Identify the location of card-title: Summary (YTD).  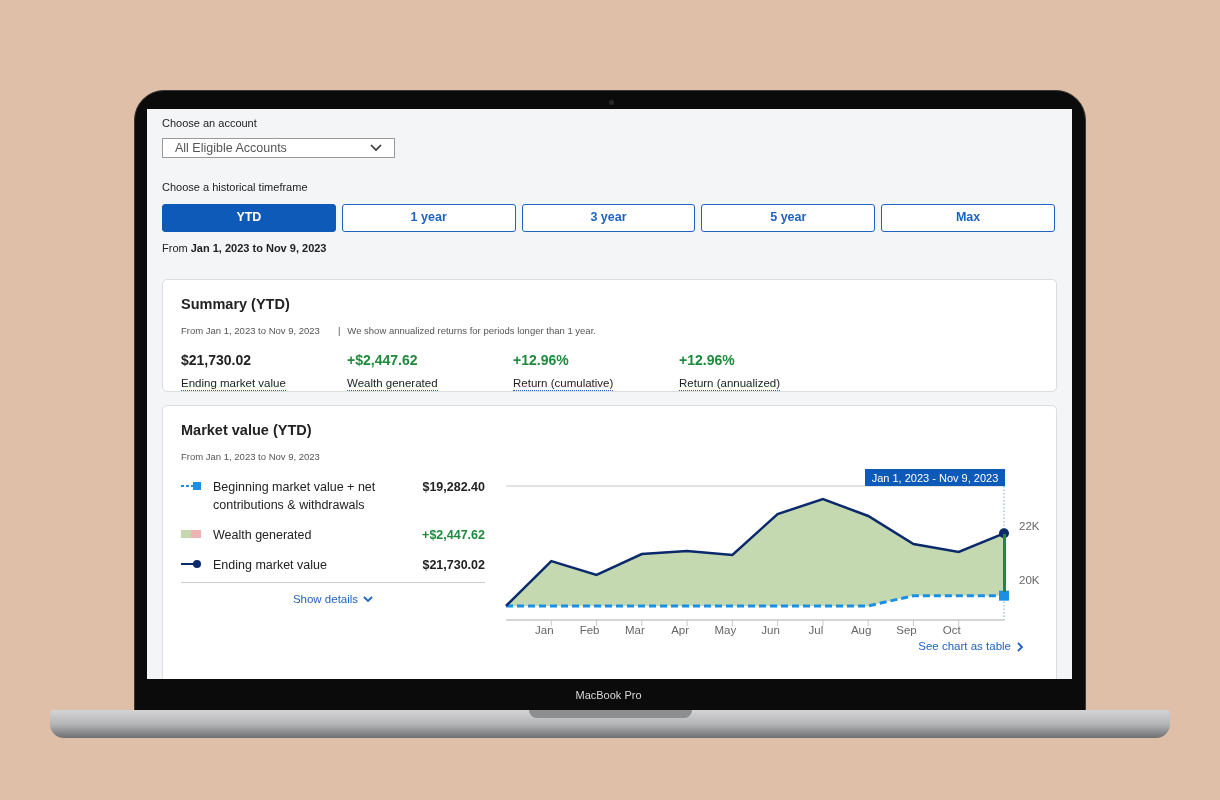
(236, 305).